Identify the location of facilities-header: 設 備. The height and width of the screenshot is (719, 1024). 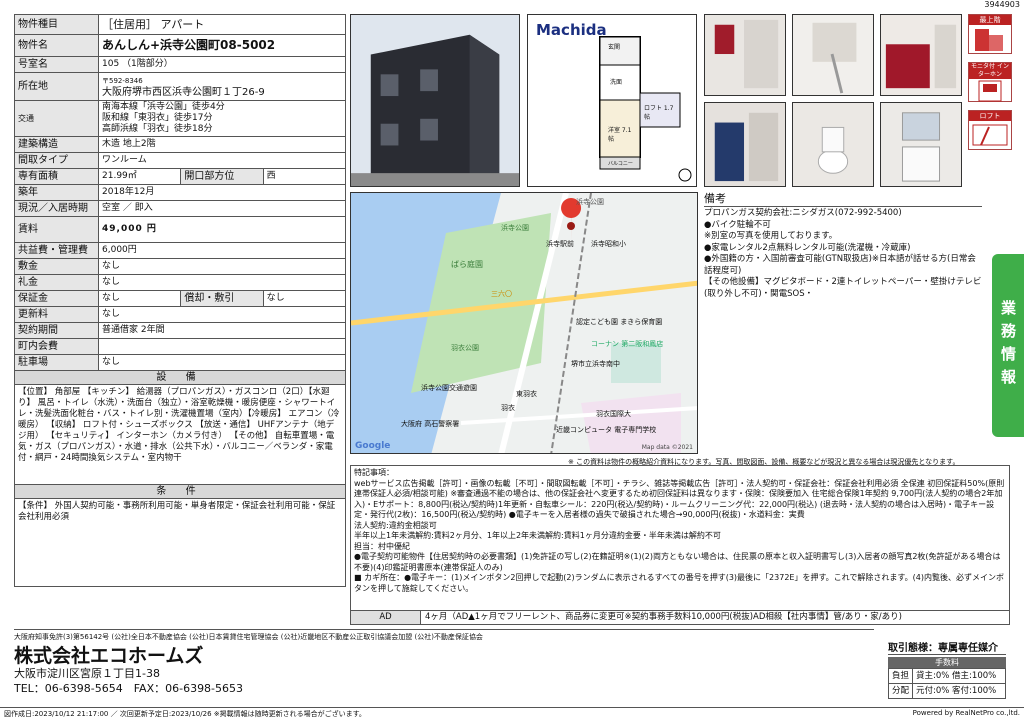
(180, 378).